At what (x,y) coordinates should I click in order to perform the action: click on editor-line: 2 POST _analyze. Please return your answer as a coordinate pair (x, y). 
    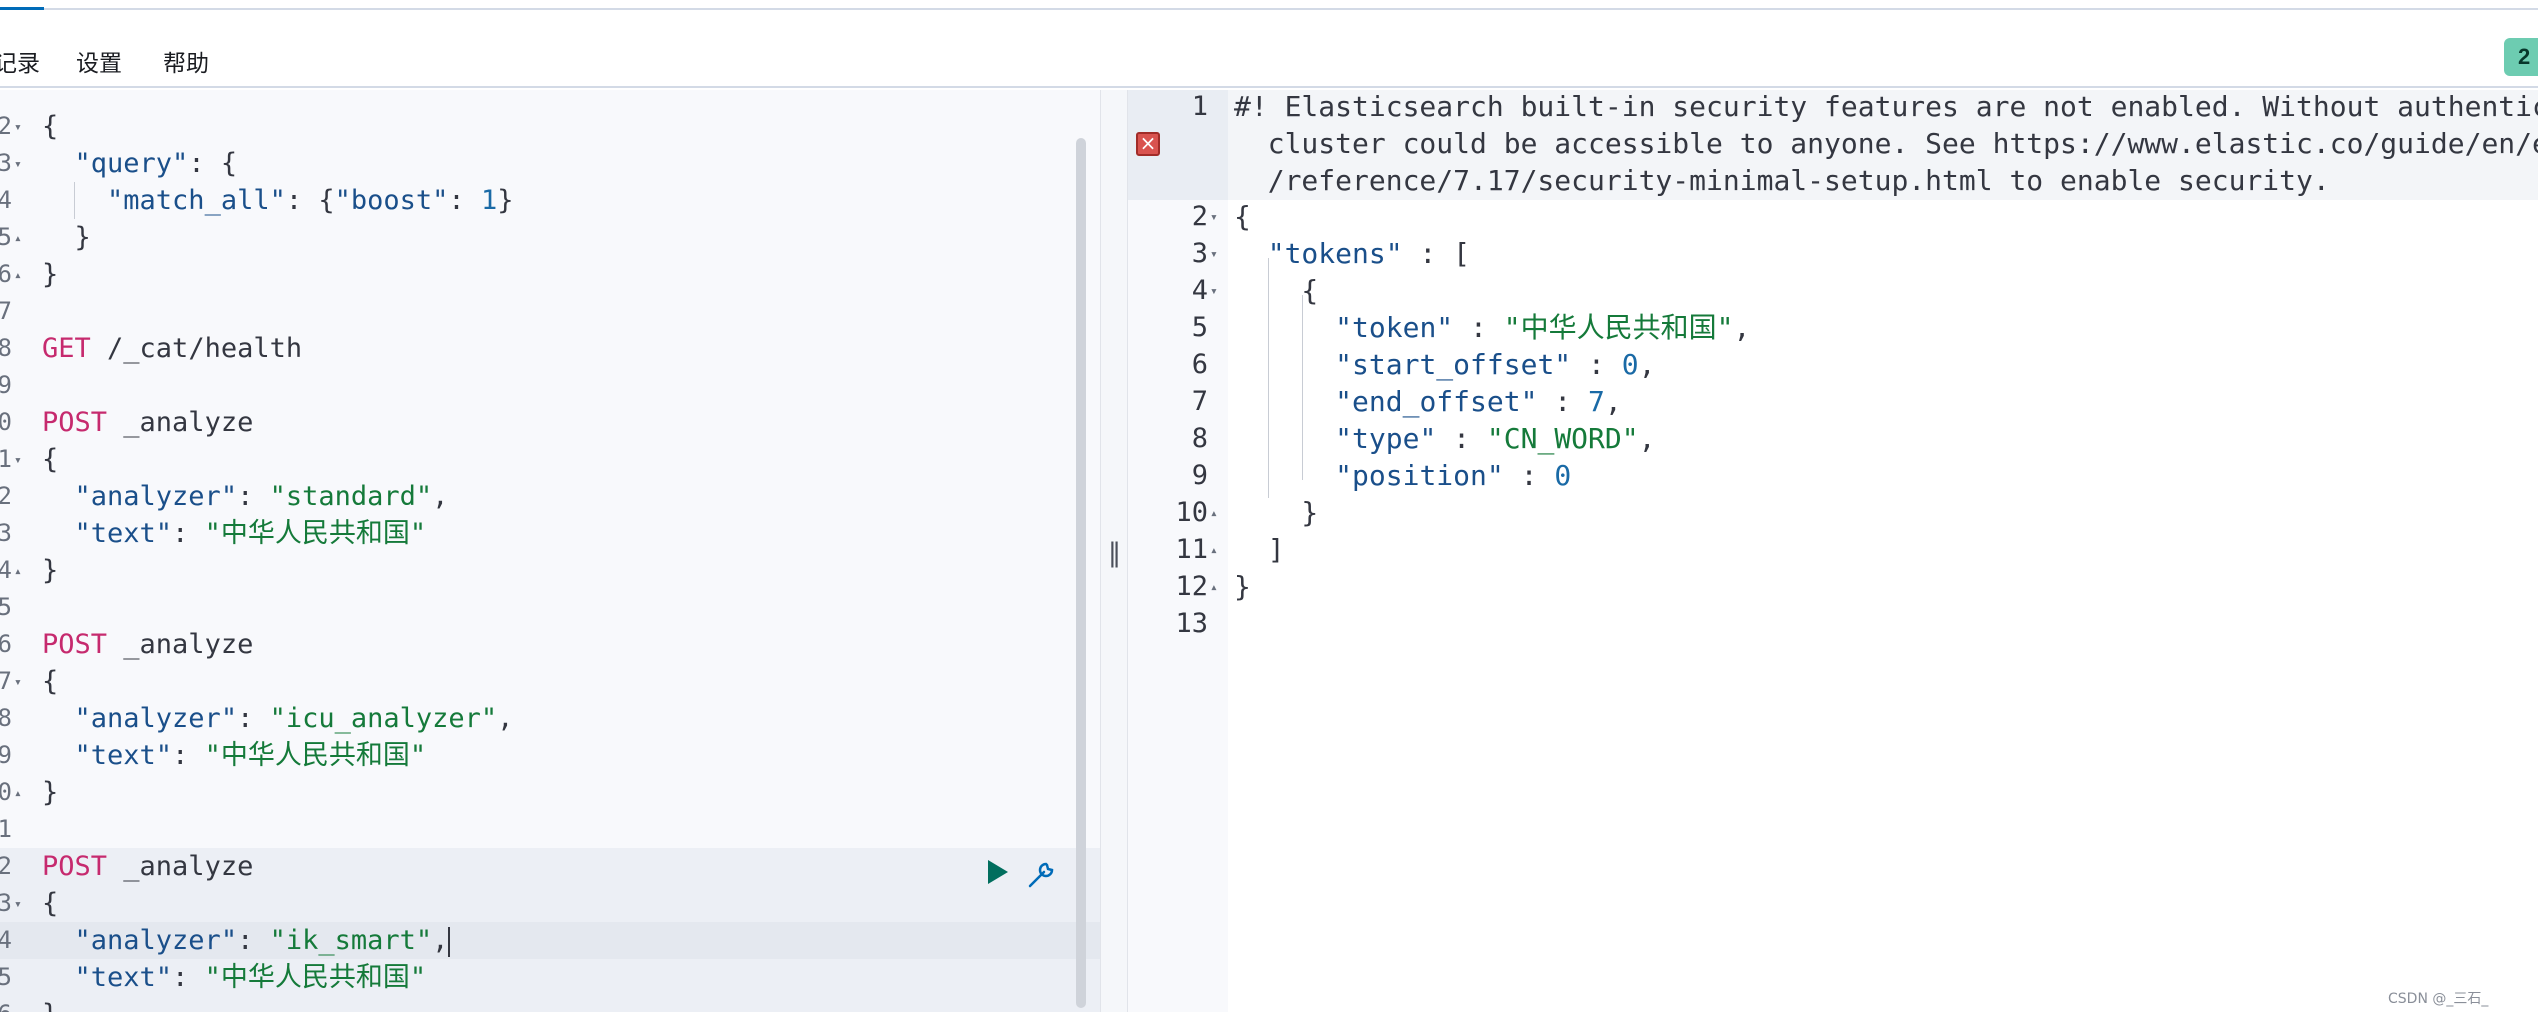
    Looking at the image, I should click on (550, 866).